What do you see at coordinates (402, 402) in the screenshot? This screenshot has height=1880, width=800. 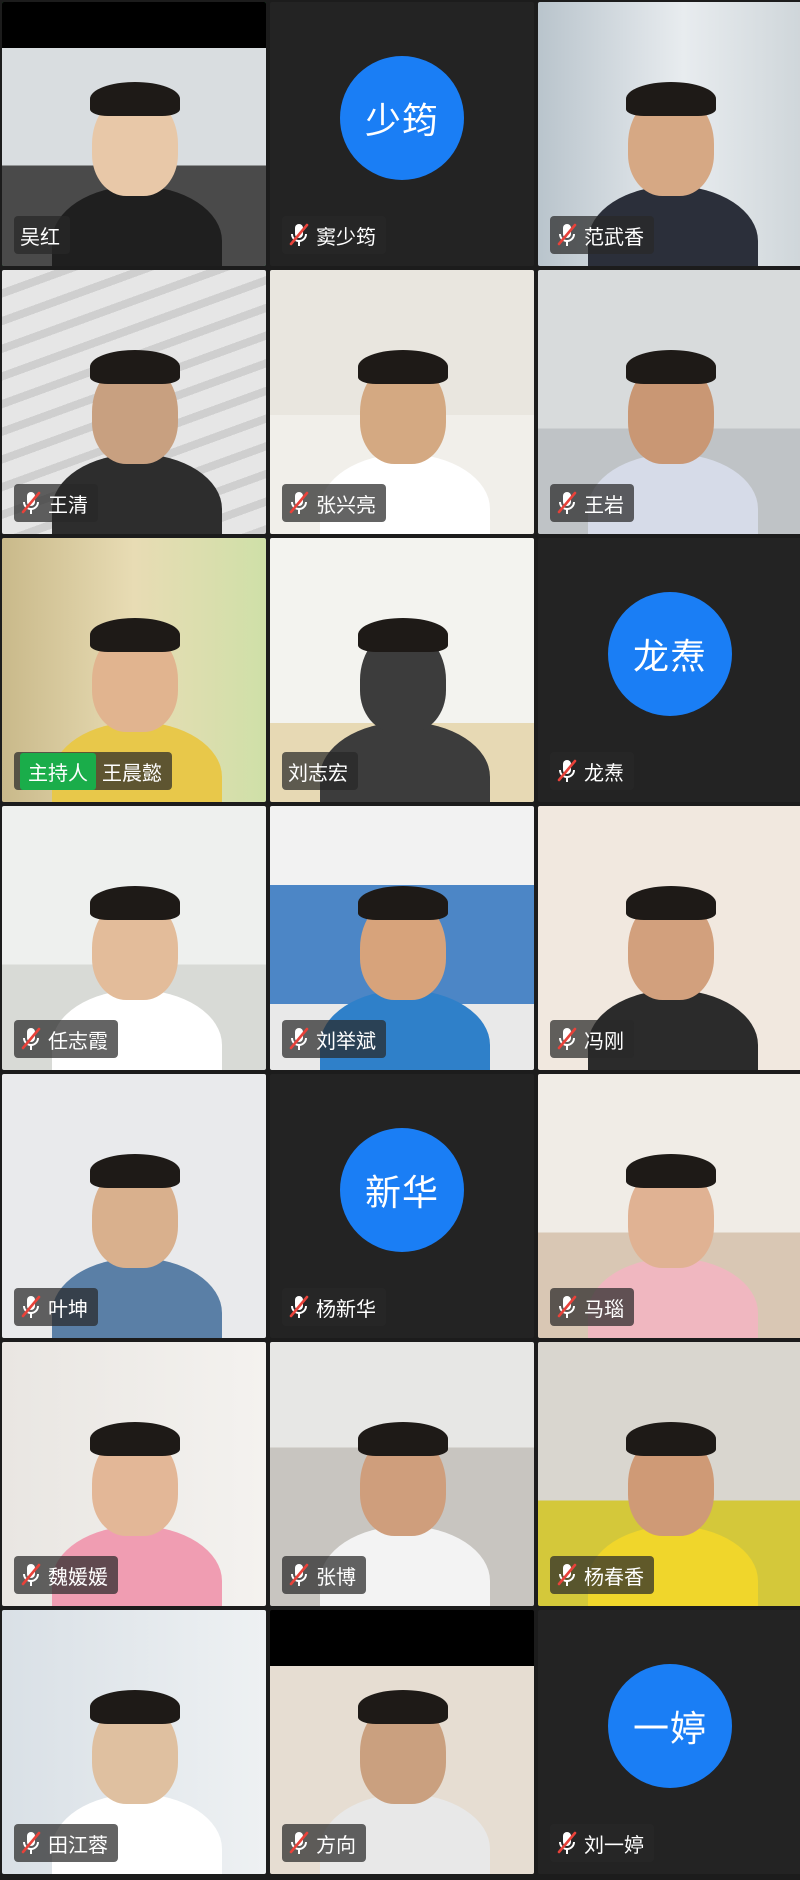 I see `participant-tile: 张兴亮` at bounding box center [402, 402].